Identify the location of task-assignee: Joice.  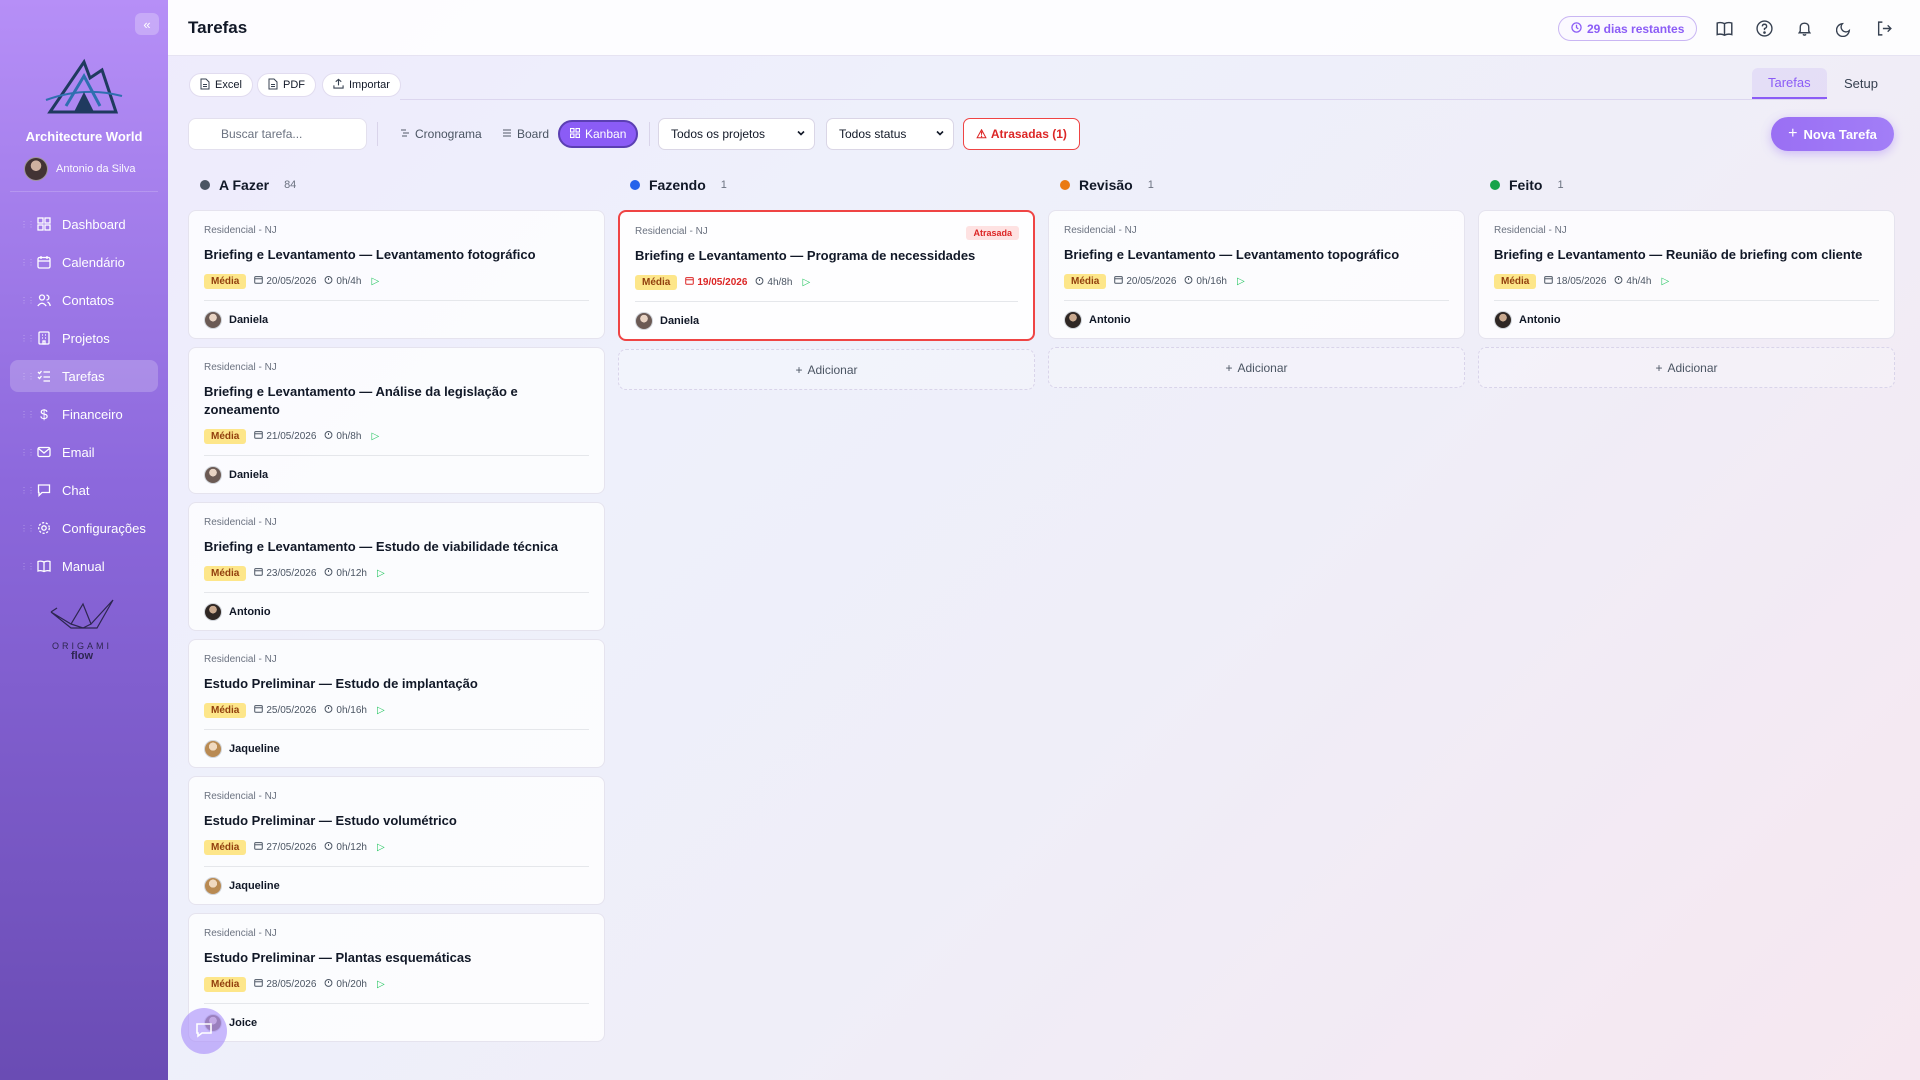
(396, 1022).